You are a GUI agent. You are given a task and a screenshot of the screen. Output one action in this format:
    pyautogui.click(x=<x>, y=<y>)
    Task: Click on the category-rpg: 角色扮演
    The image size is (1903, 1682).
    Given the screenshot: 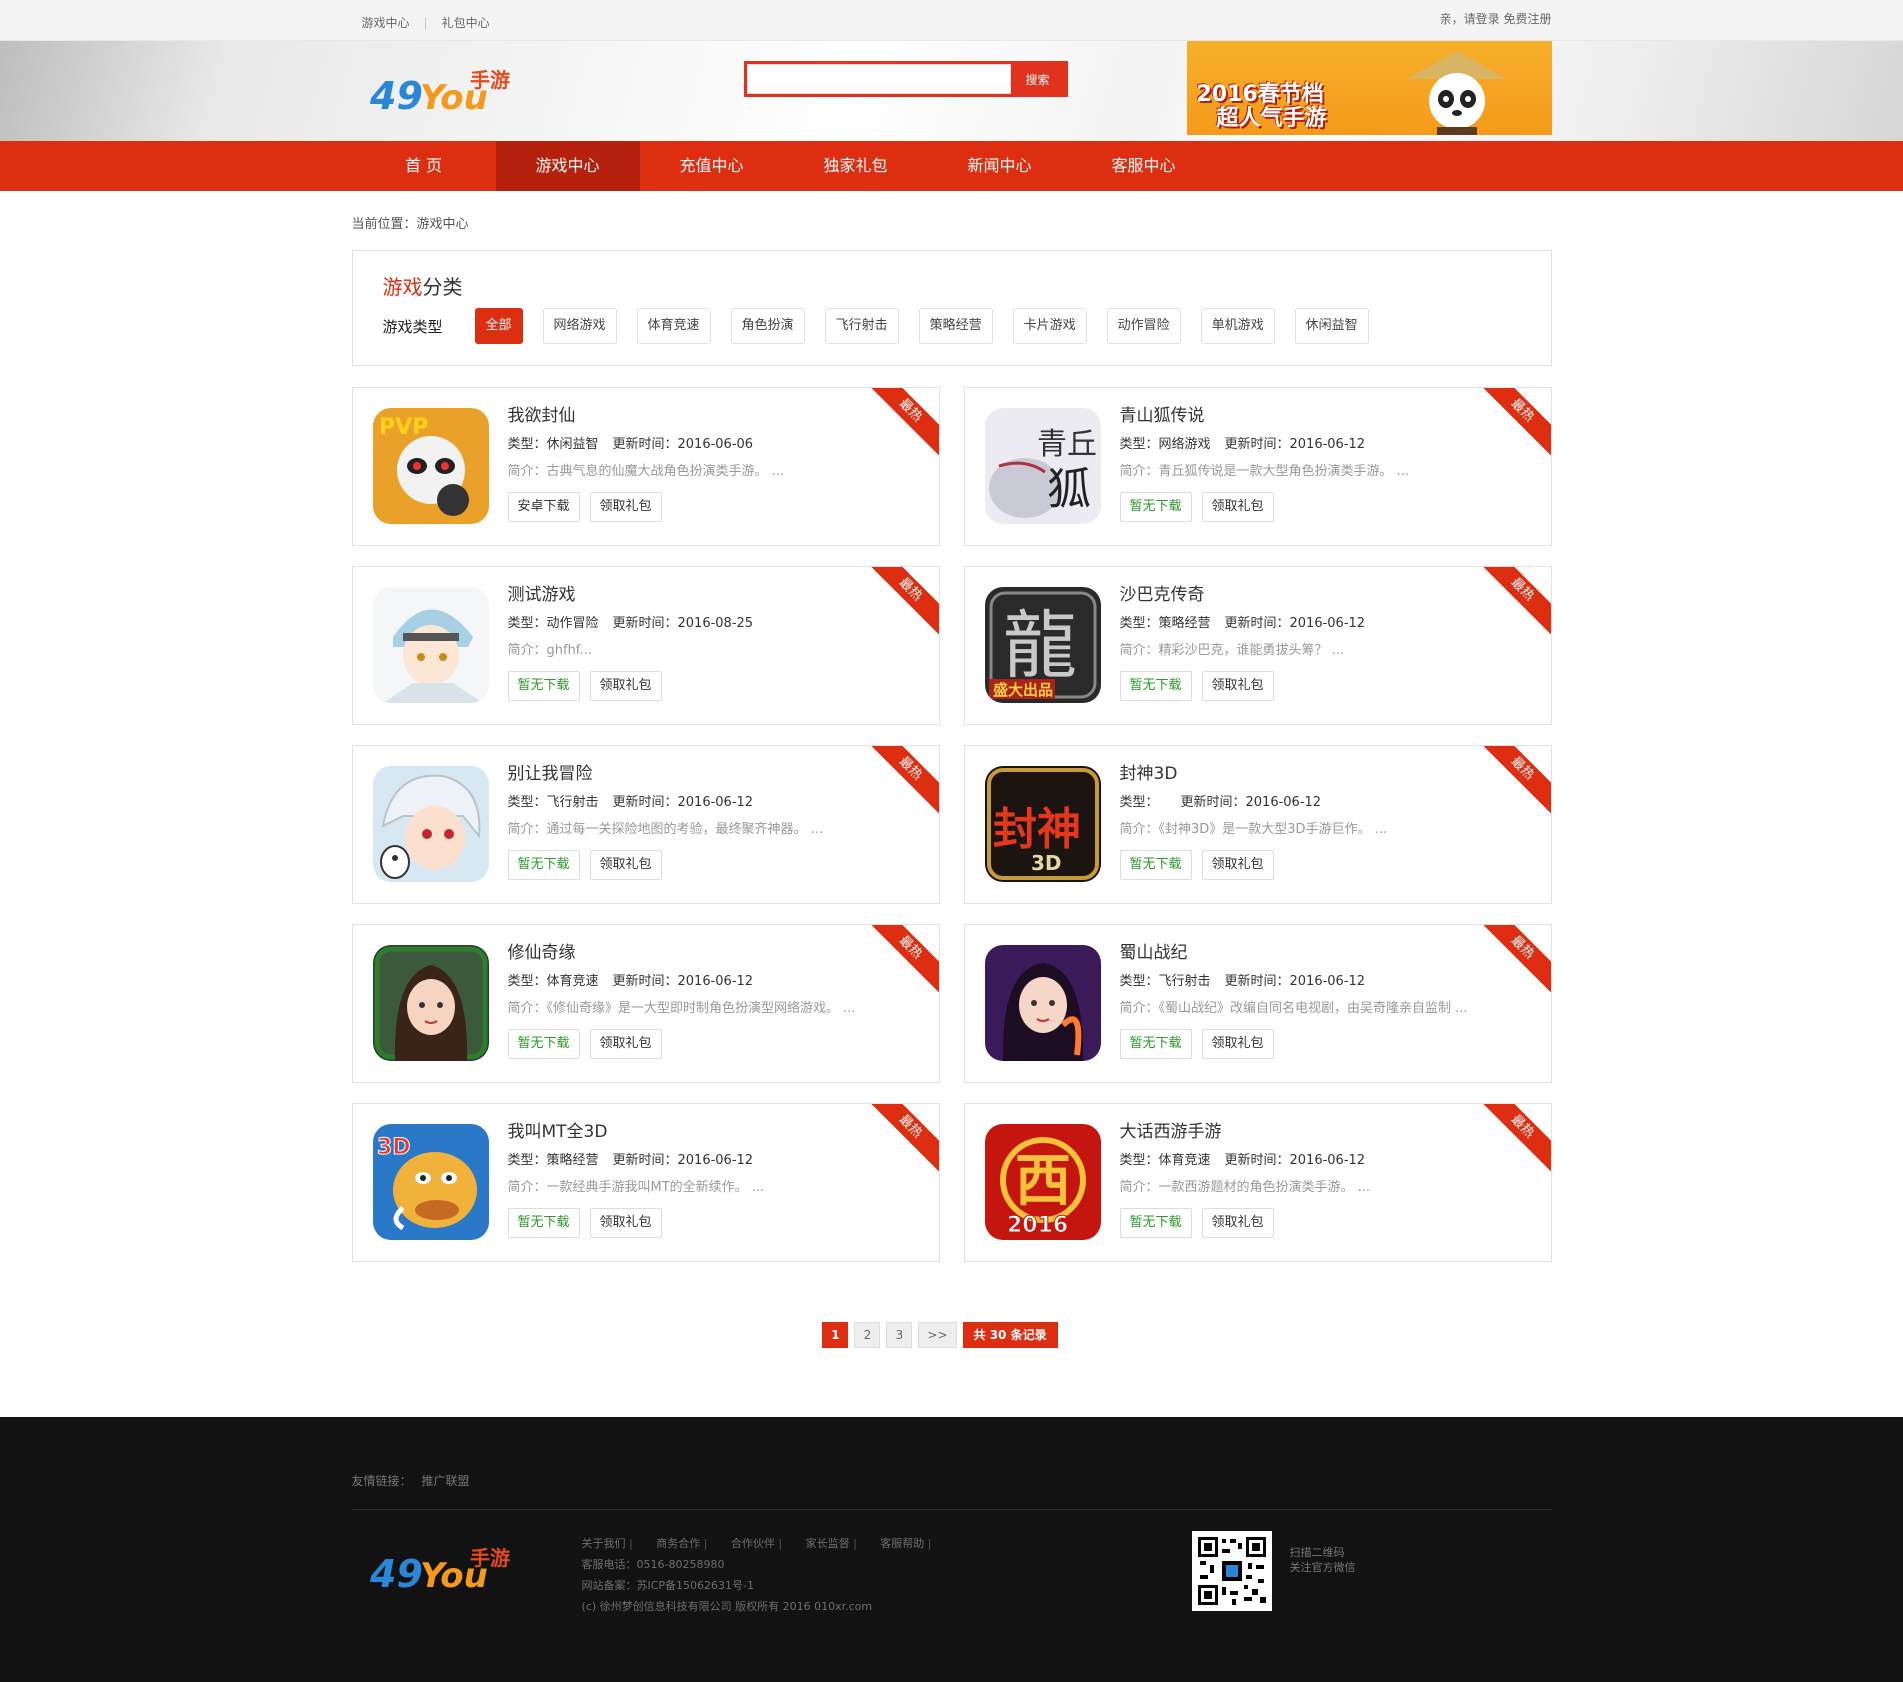 What is the action you would take?
    pyautogui.click(x=767, y=326)
    